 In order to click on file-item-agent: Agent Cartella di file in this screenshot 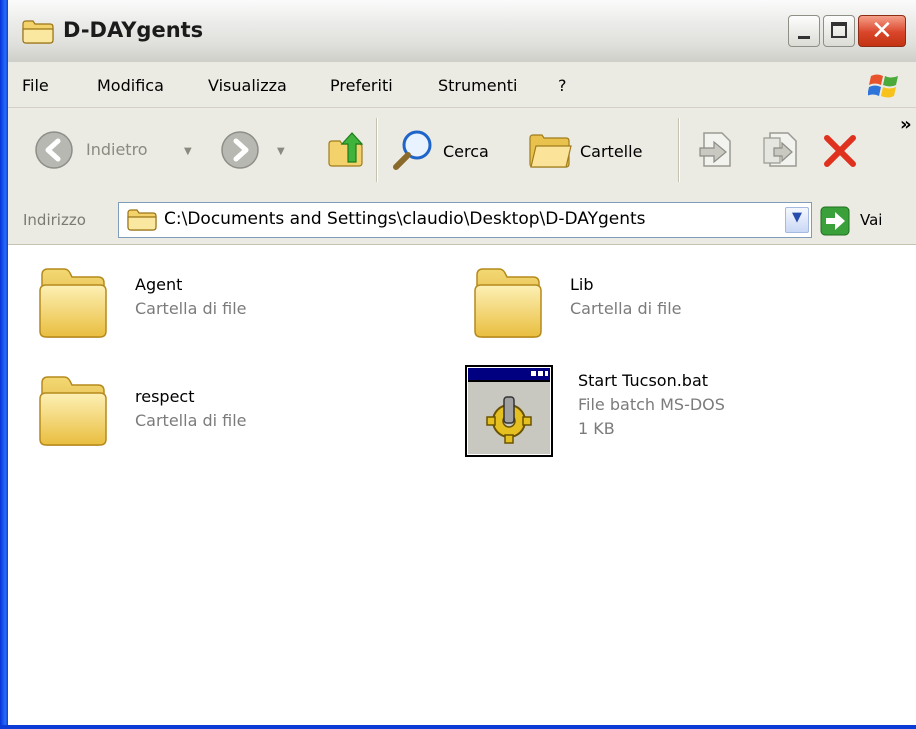, I will do `click(188, 310)`.